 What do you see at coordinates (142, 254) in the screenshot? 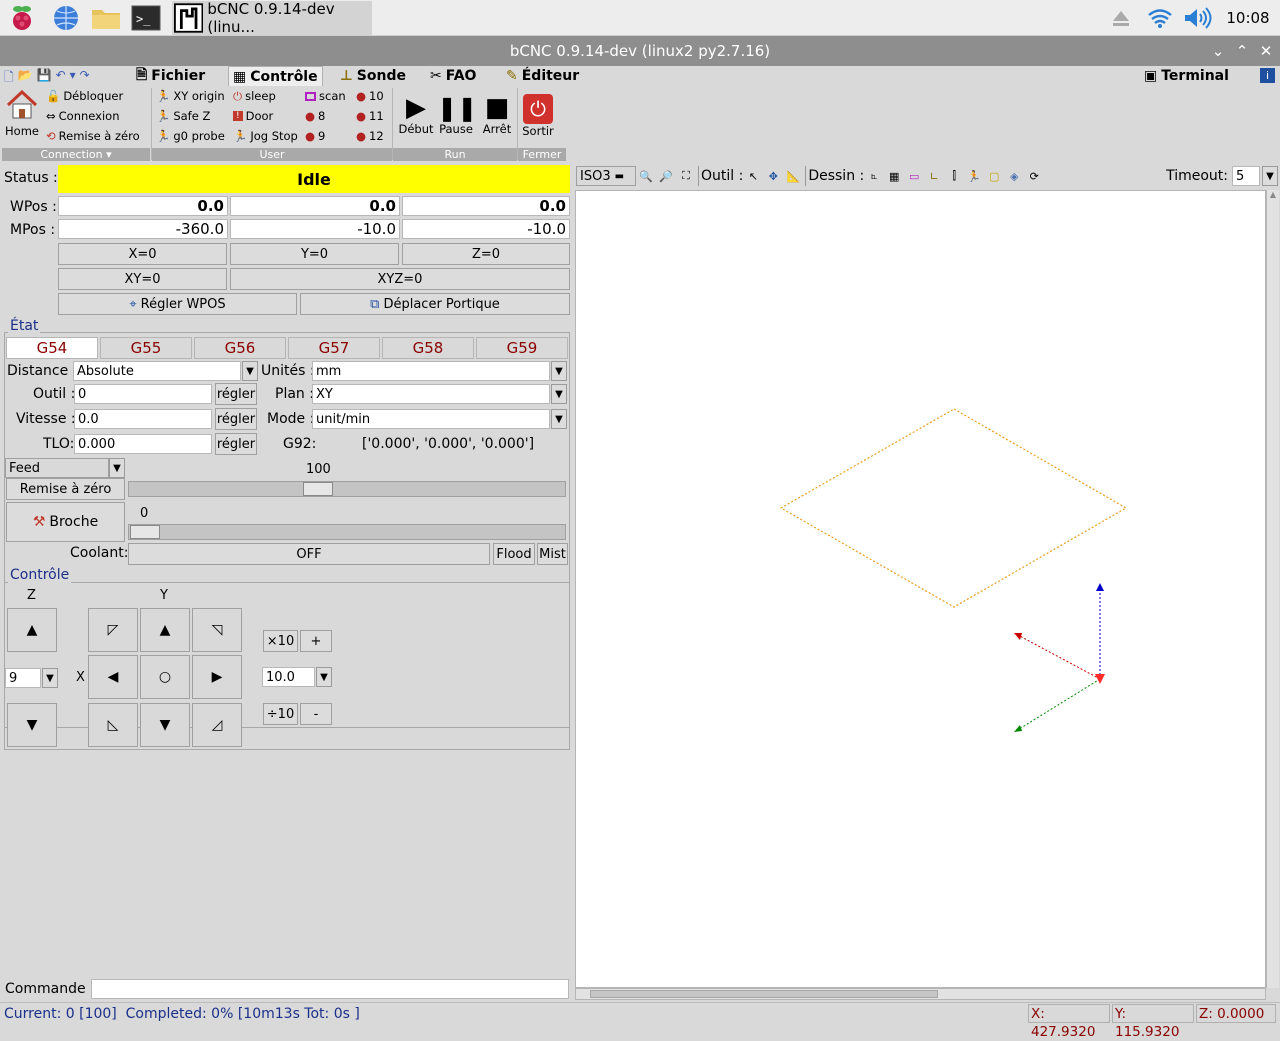
I see `zero-x-button: X=0` at bounding box center [142, 254].